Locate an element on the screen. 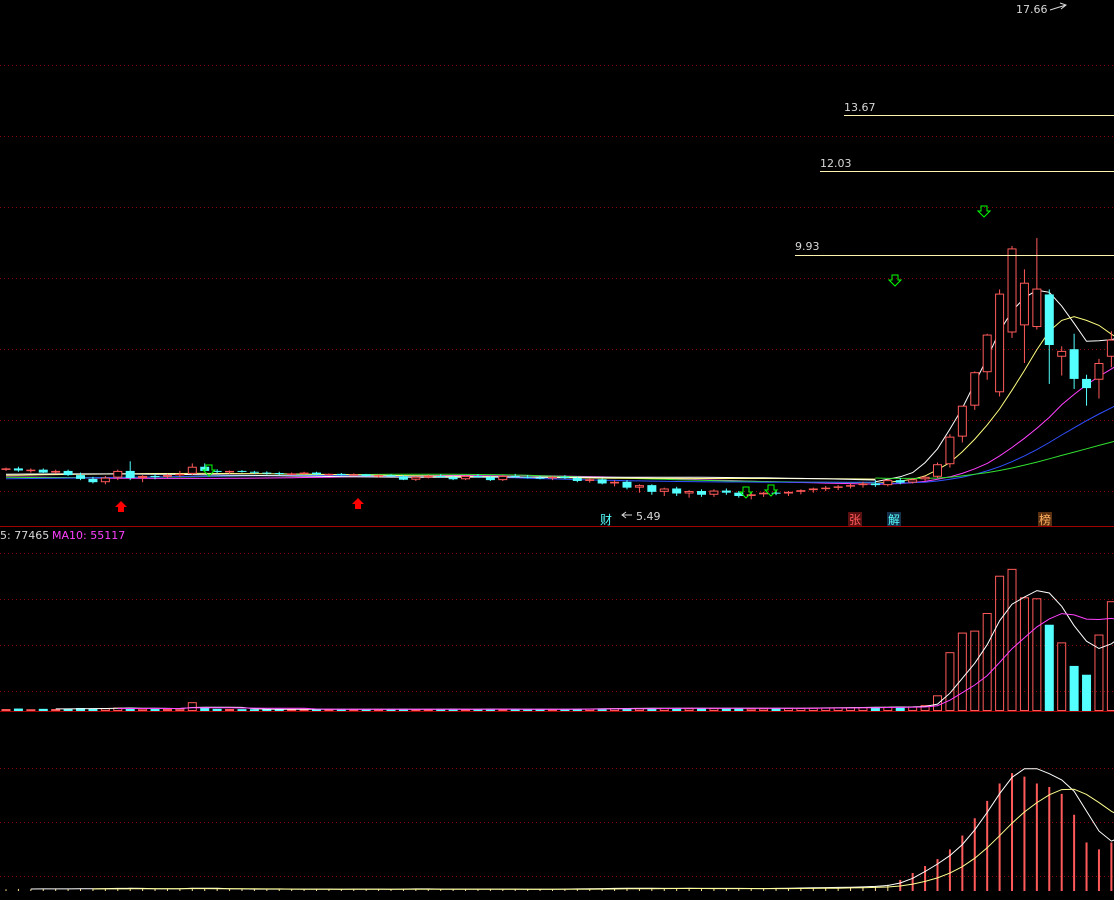 This screenshot has height=900, width=1114. price-label-1367: 13.67 is located at coordinates (860, 107).